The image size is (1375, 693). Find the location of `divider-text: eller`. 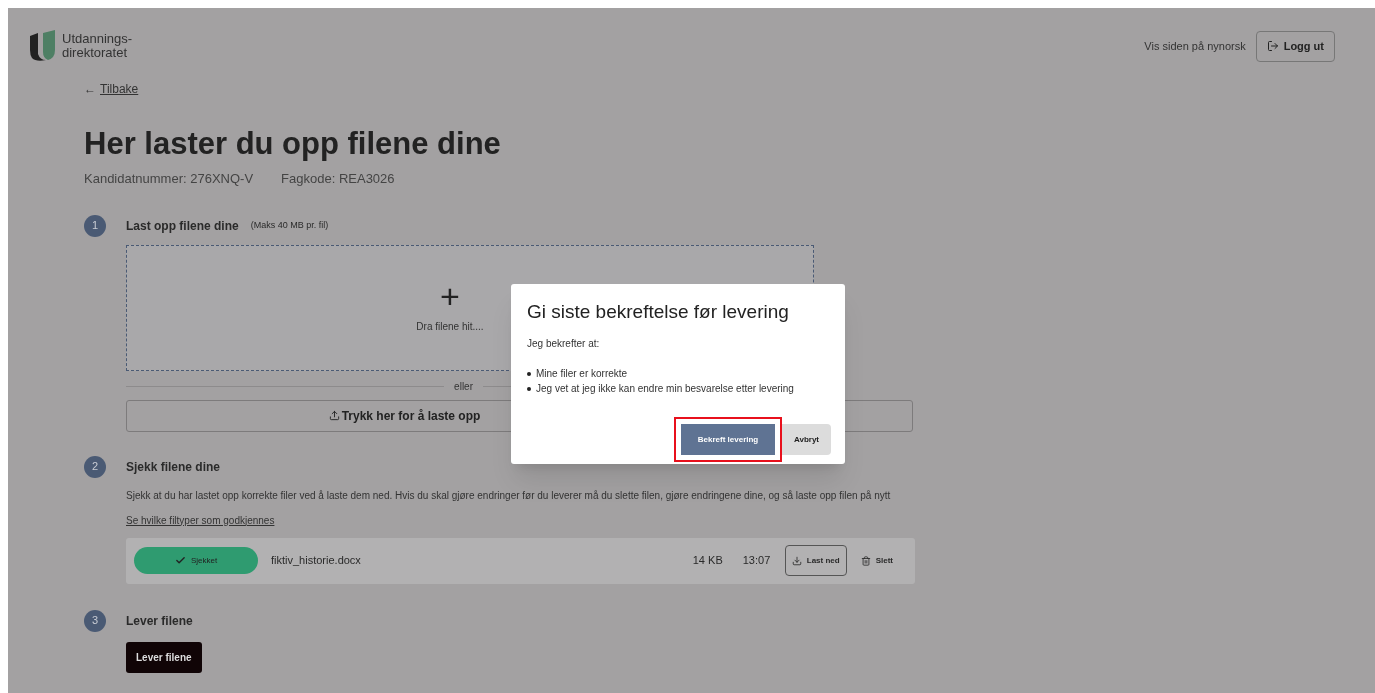

divider-text: eller is located at coordinates (463, 386).